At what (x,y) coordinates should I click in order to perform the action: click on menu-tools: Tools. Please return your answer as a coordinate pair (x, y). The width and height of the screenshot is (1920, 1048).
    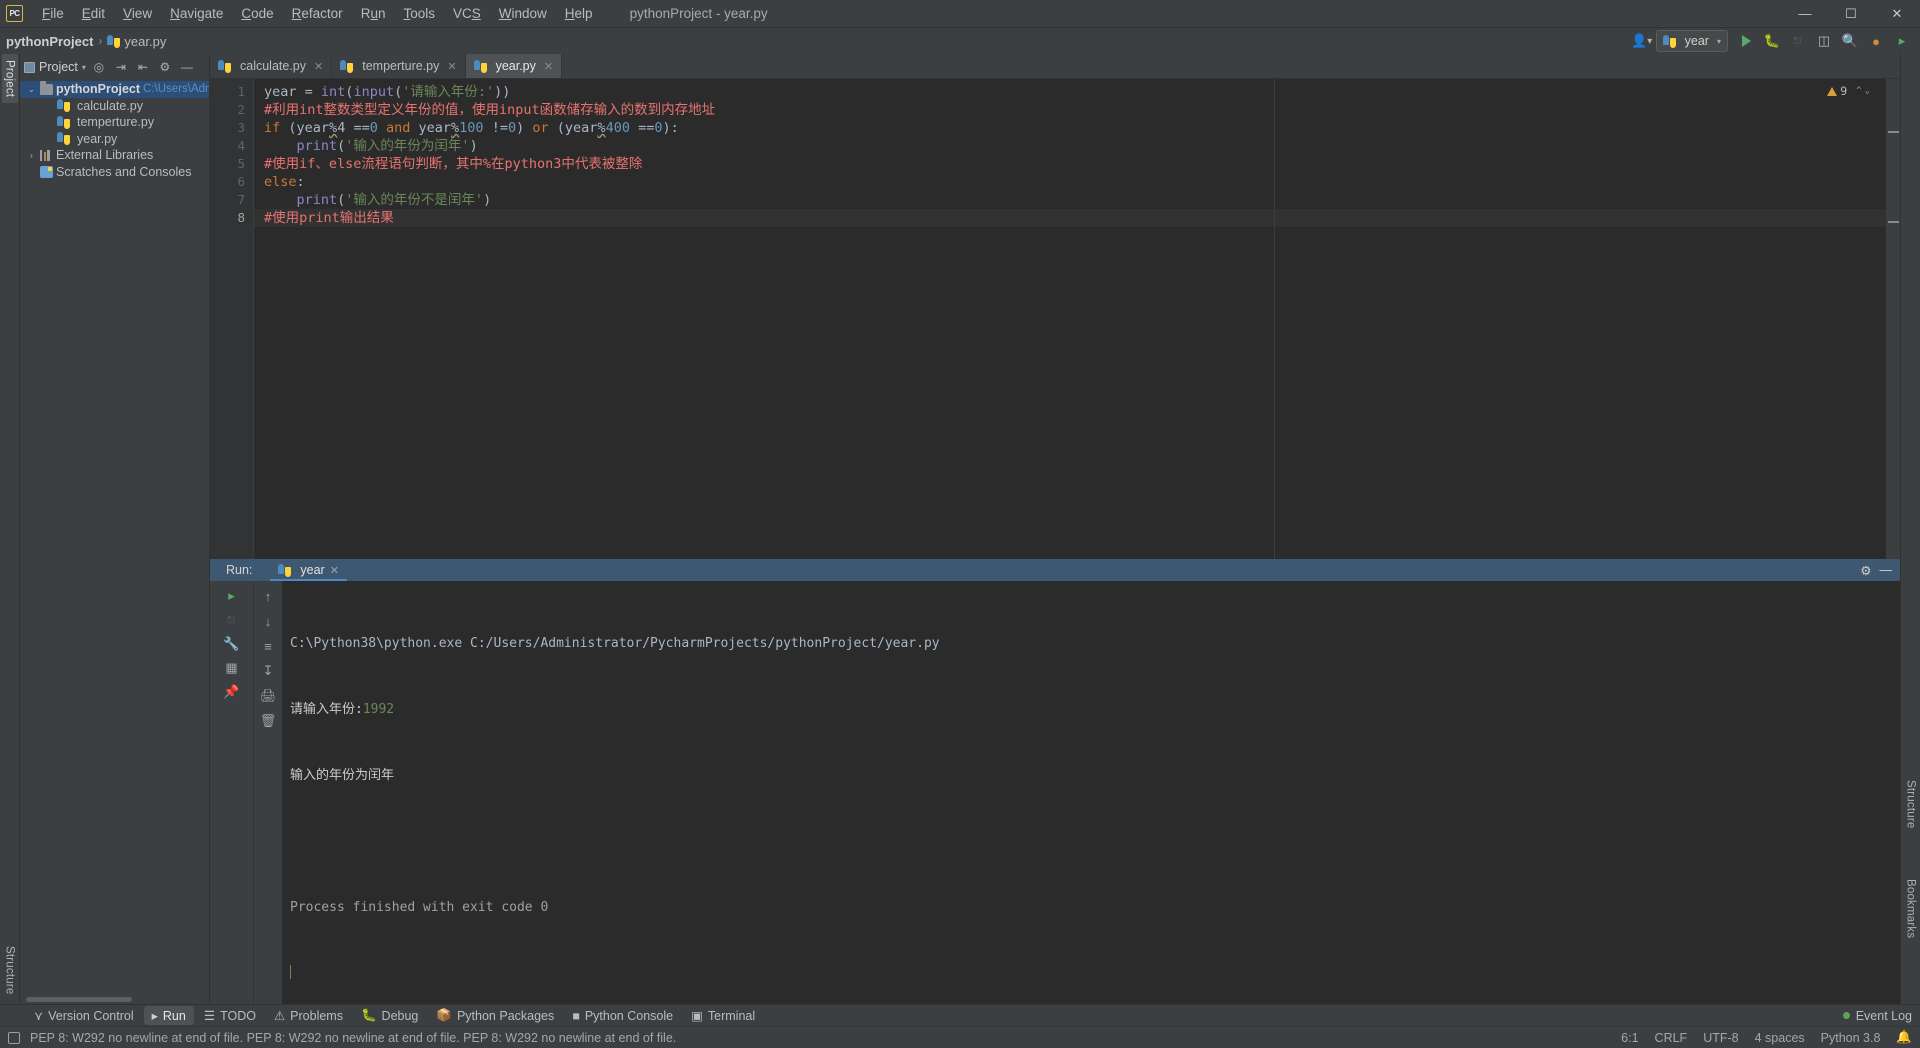
    Looking at the image, I should click on (419, 13).